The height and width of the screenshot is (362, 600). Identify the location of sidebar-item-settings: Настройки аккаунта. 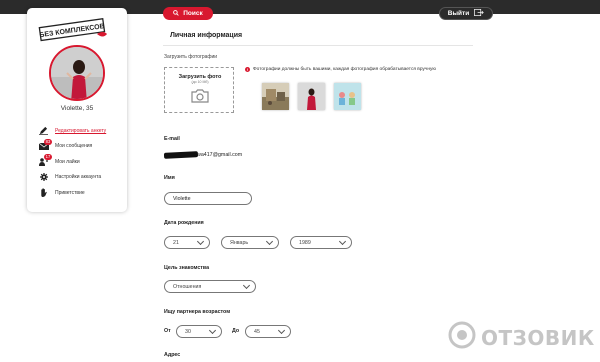
(82, 178).